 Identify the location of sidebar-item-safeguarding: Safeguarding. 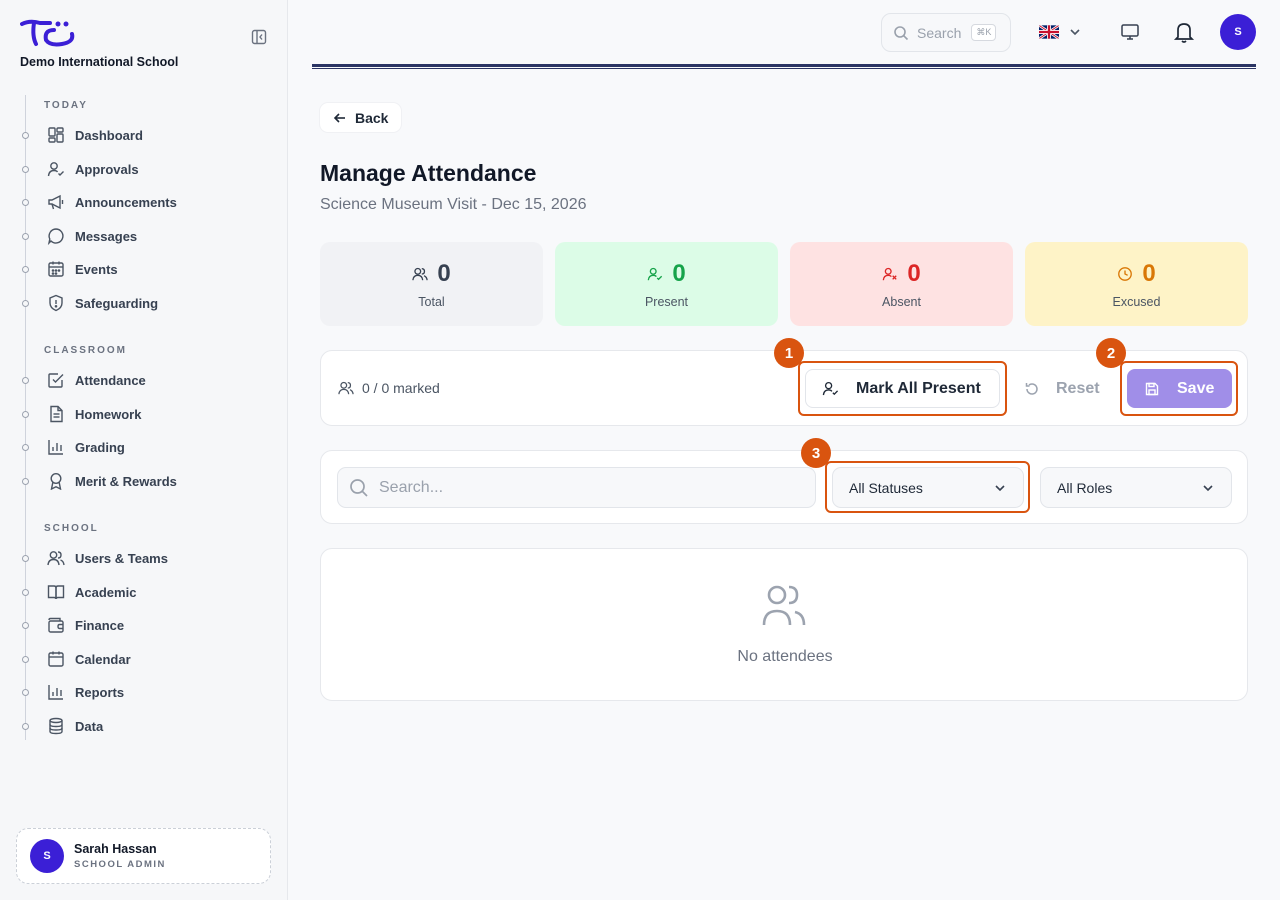
(147, 303).